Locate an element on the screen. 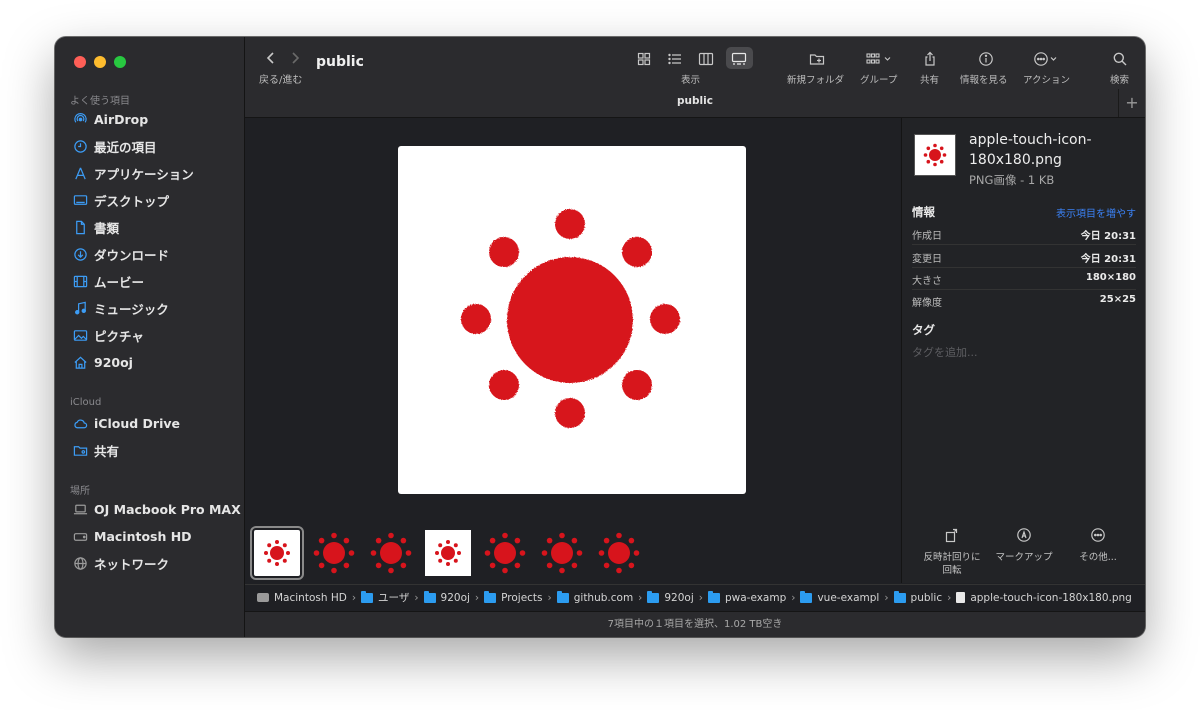  column-view-button is located at coordinates (706, 59).